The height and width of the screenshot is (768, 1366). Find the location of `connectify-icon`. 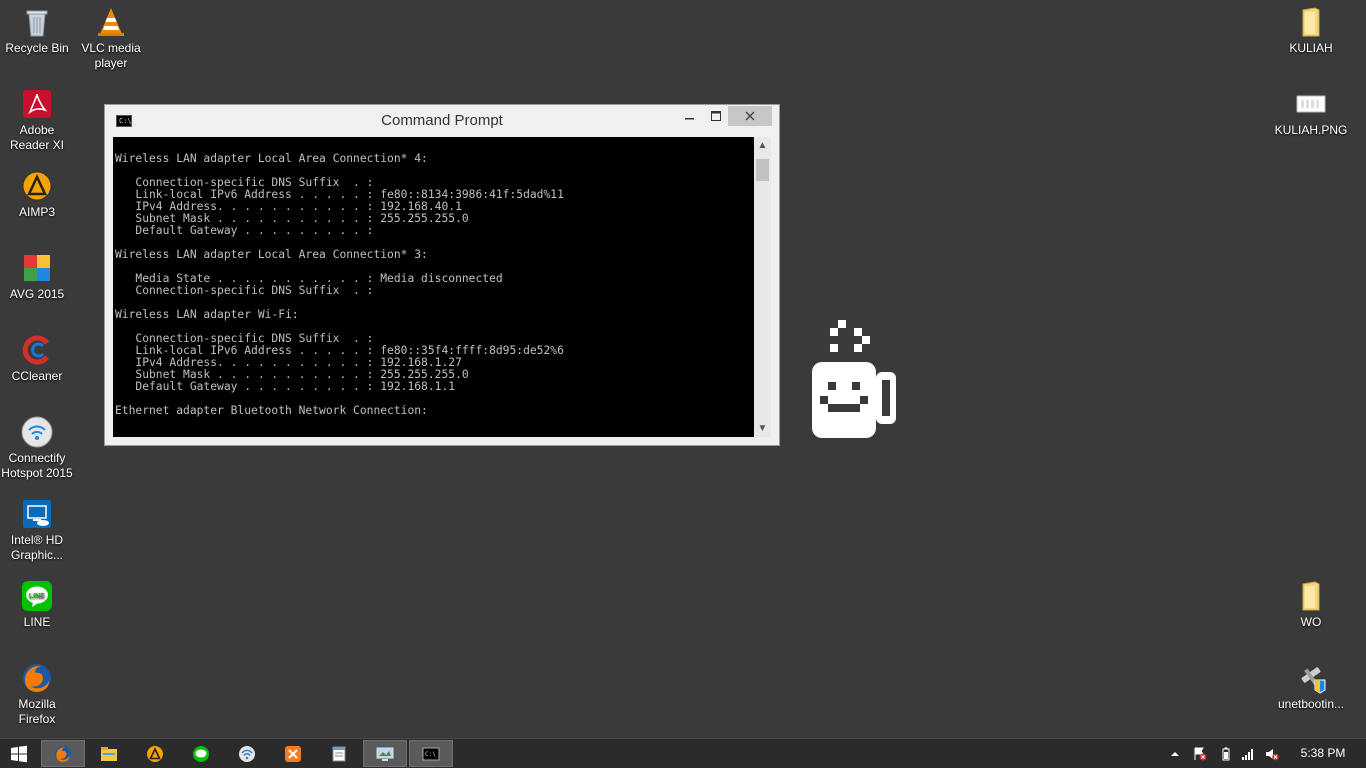

connectify-icon is located at coordinates (247, 753).